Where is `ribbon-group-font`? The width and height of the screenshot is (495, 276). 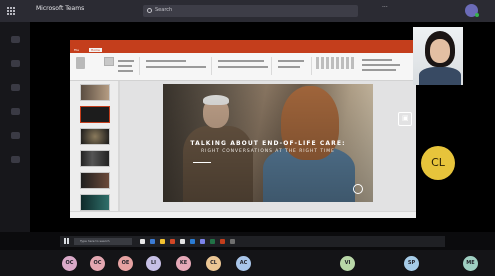 ribbon-group-font is located at coordinates (177, 66).